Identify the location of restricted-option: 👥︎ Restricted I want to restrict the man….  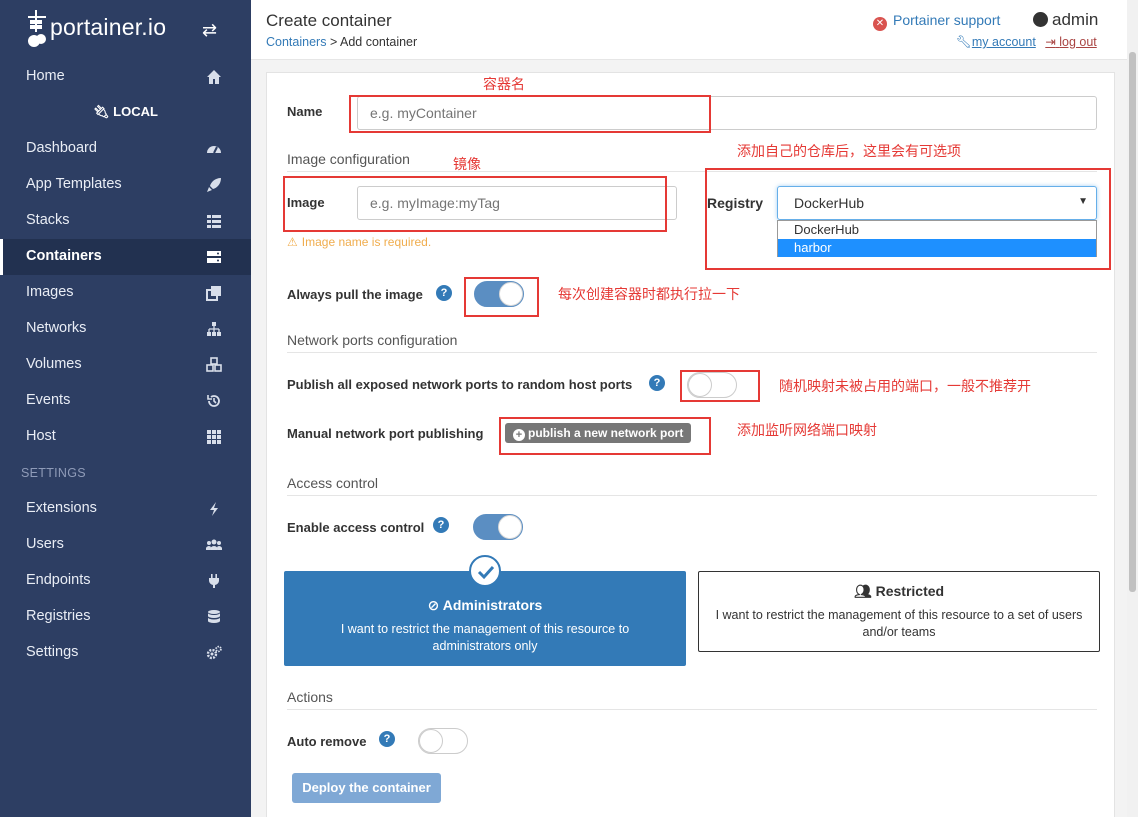
(899, 611).